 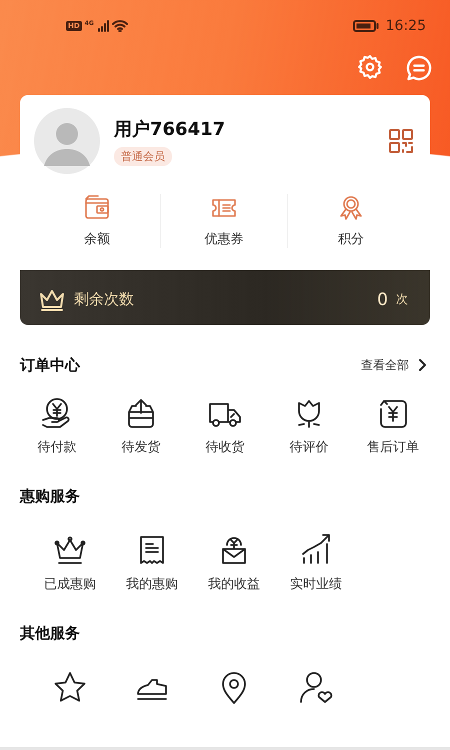 I want to click on crown-icon, so click(x=52, y=300).